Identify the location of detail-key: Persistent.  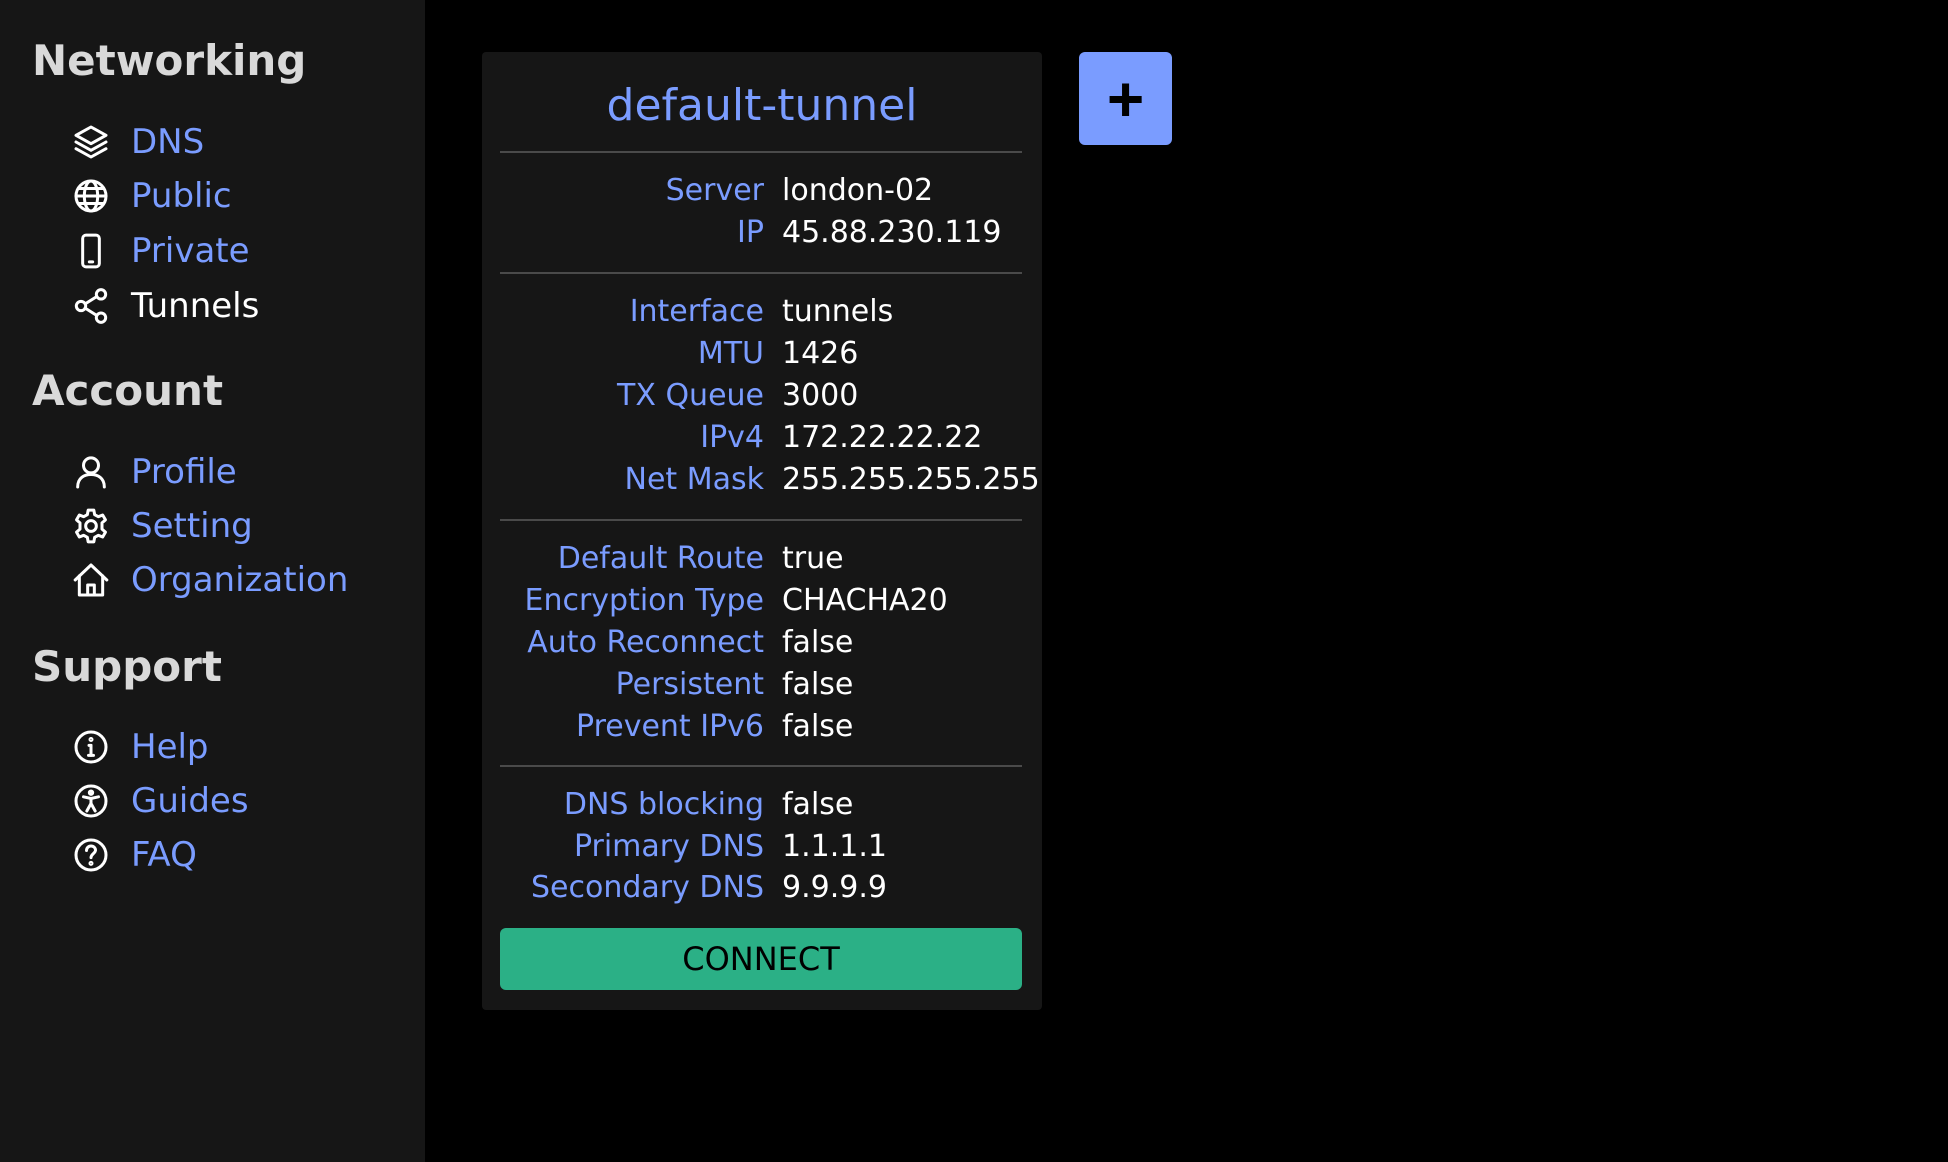
(689, 684).